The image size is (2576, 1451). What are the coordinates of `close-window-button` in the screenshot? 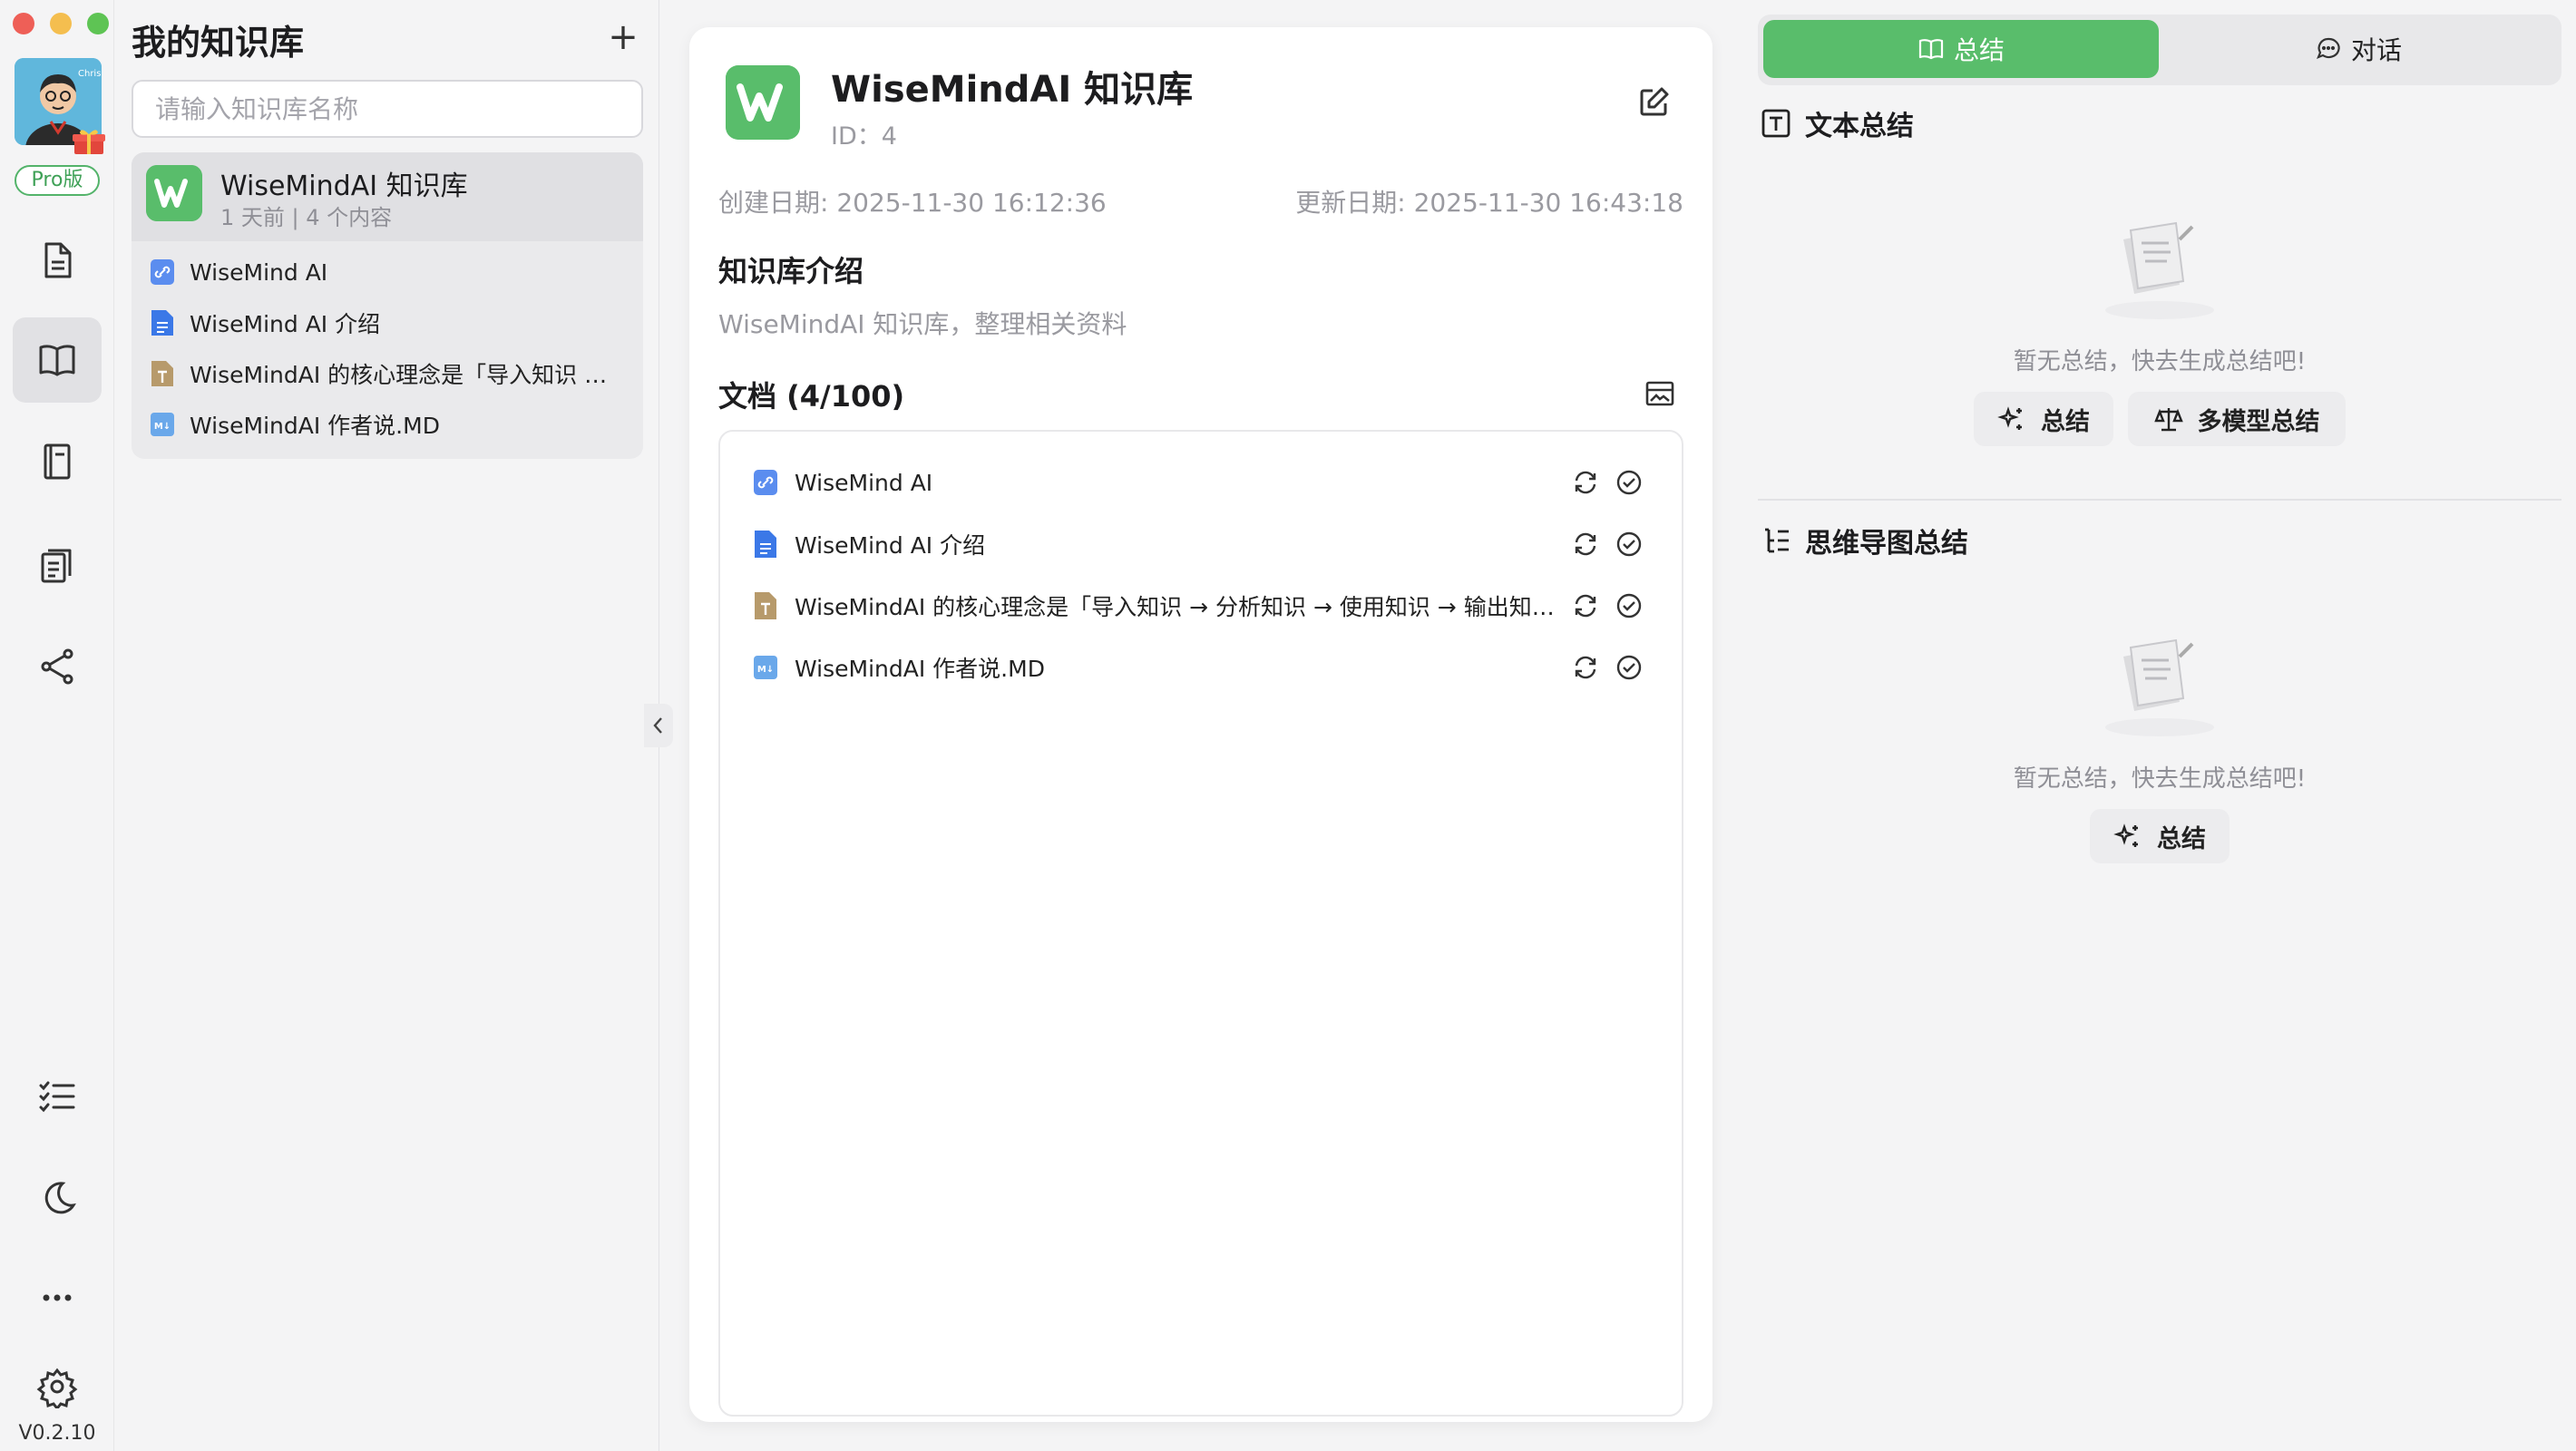 It's located at (23, 24).